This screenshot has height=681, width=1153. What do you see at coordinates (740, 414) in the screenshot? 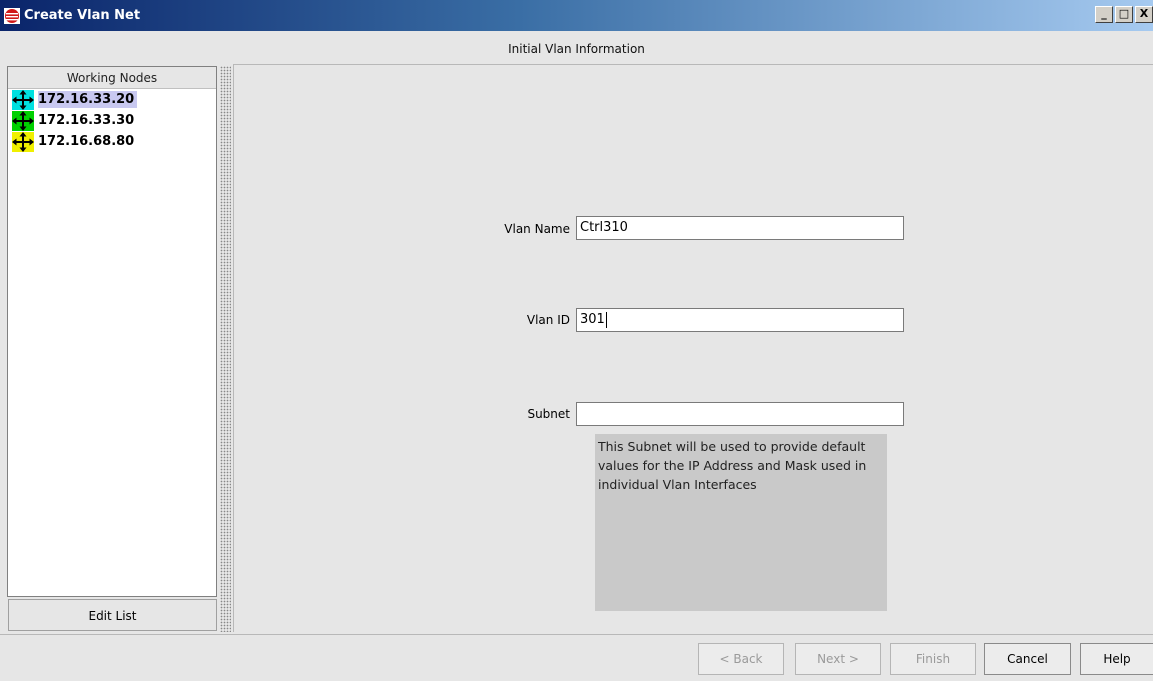
I see `subnet-input` at bounding box center [740, 414].